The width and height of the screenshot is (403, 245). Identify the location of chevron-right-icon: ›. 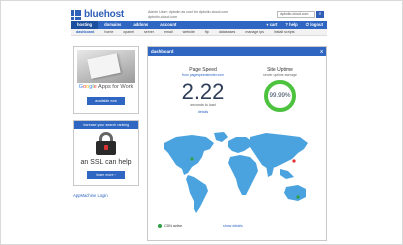
(115, 175).